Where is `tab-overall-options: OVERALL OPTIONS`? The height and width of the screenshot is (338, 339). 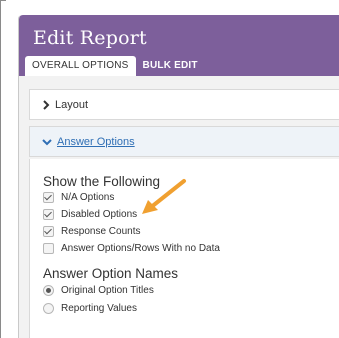 tab-overall-options: OVERALL OPTIONS is located at coordinates (80, 66).